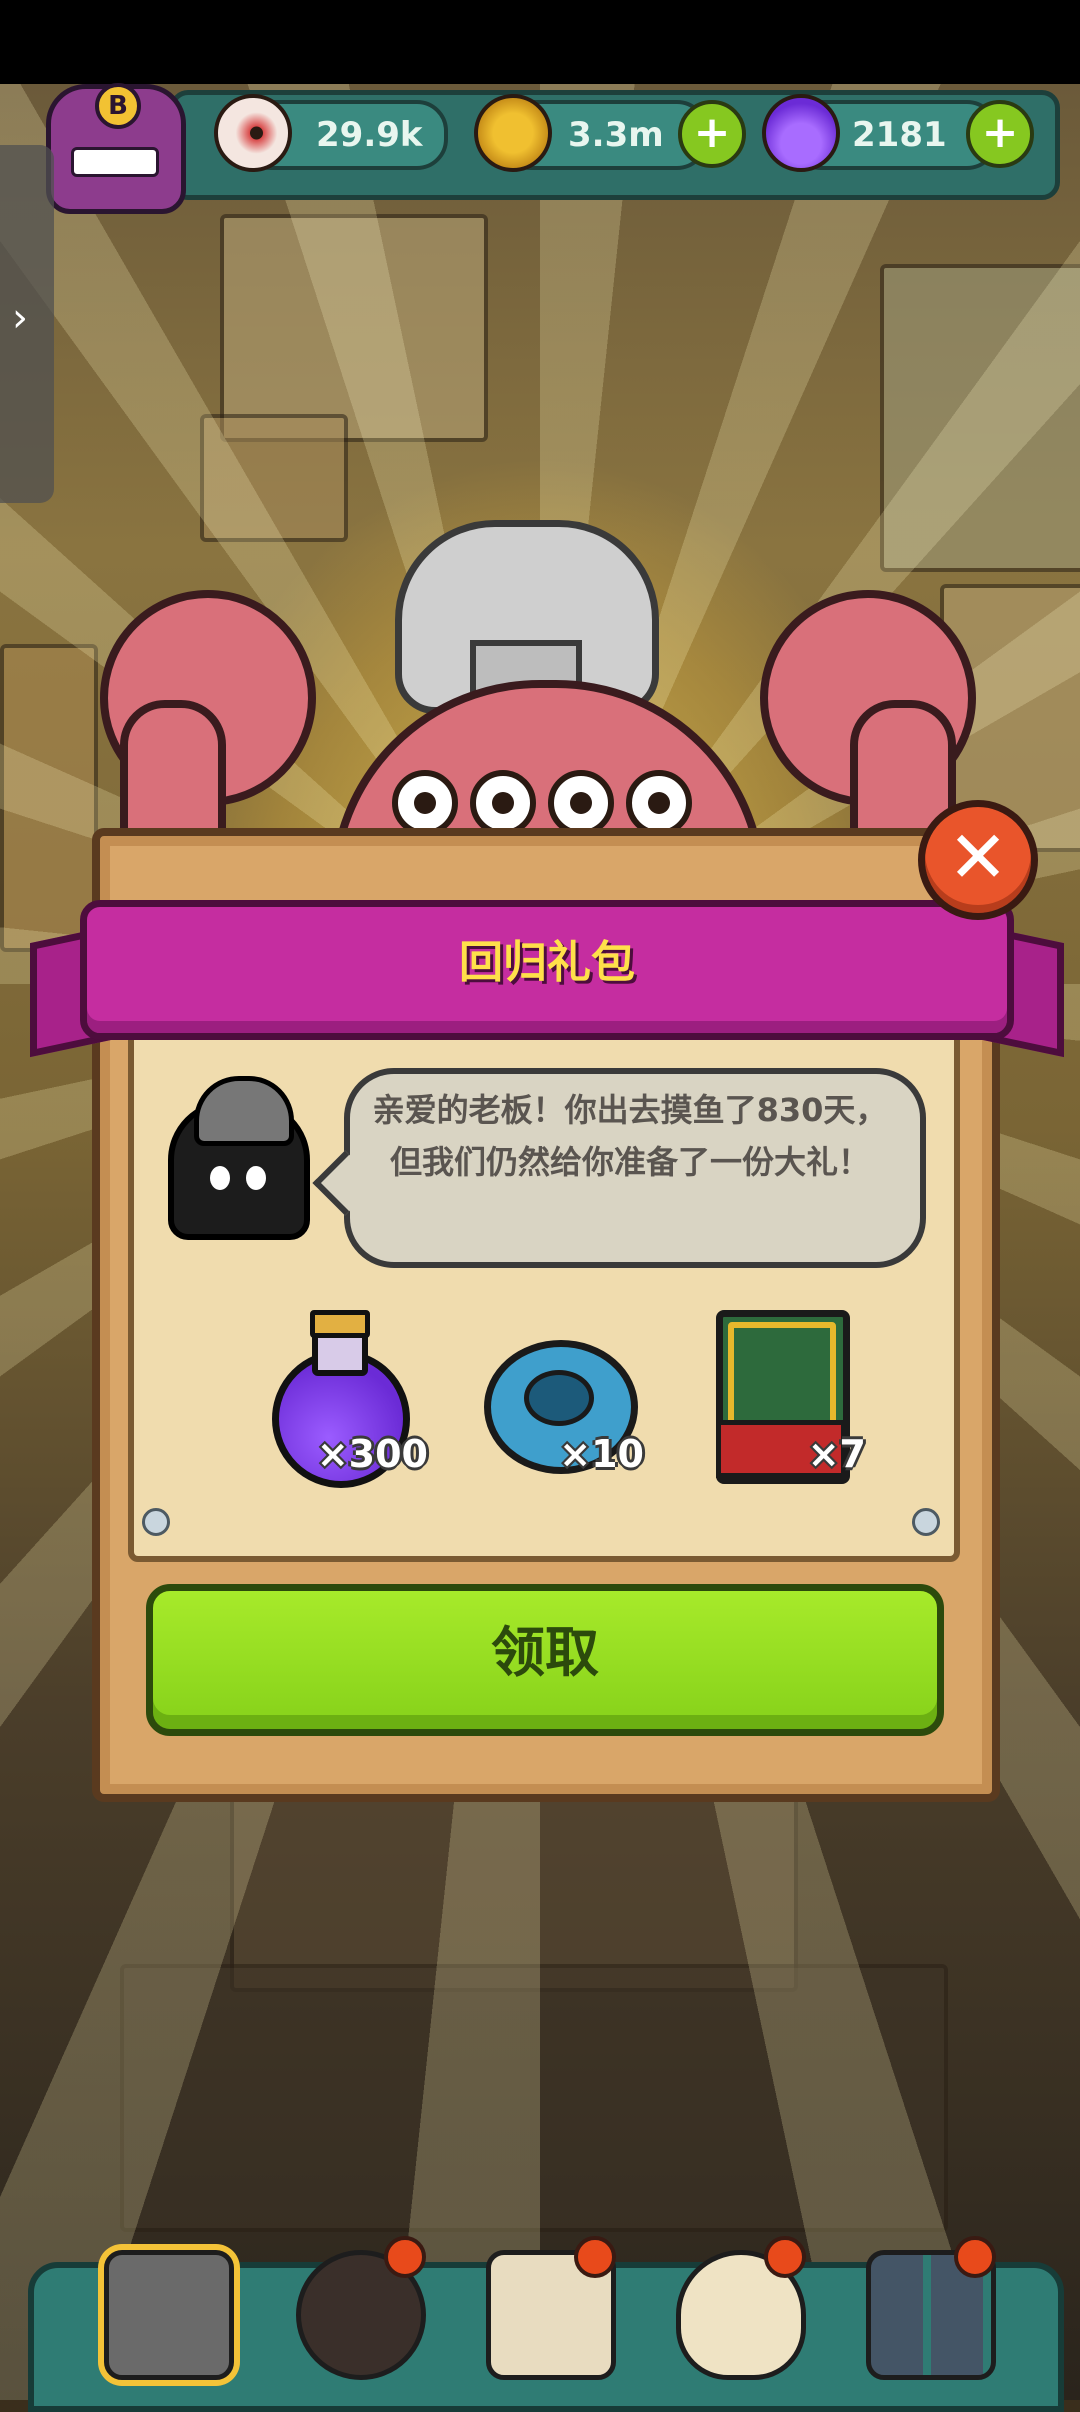  Describe the element at coordinates (931, 2308) in the screenshot. I see `nav-grid-menu-button` at that location.